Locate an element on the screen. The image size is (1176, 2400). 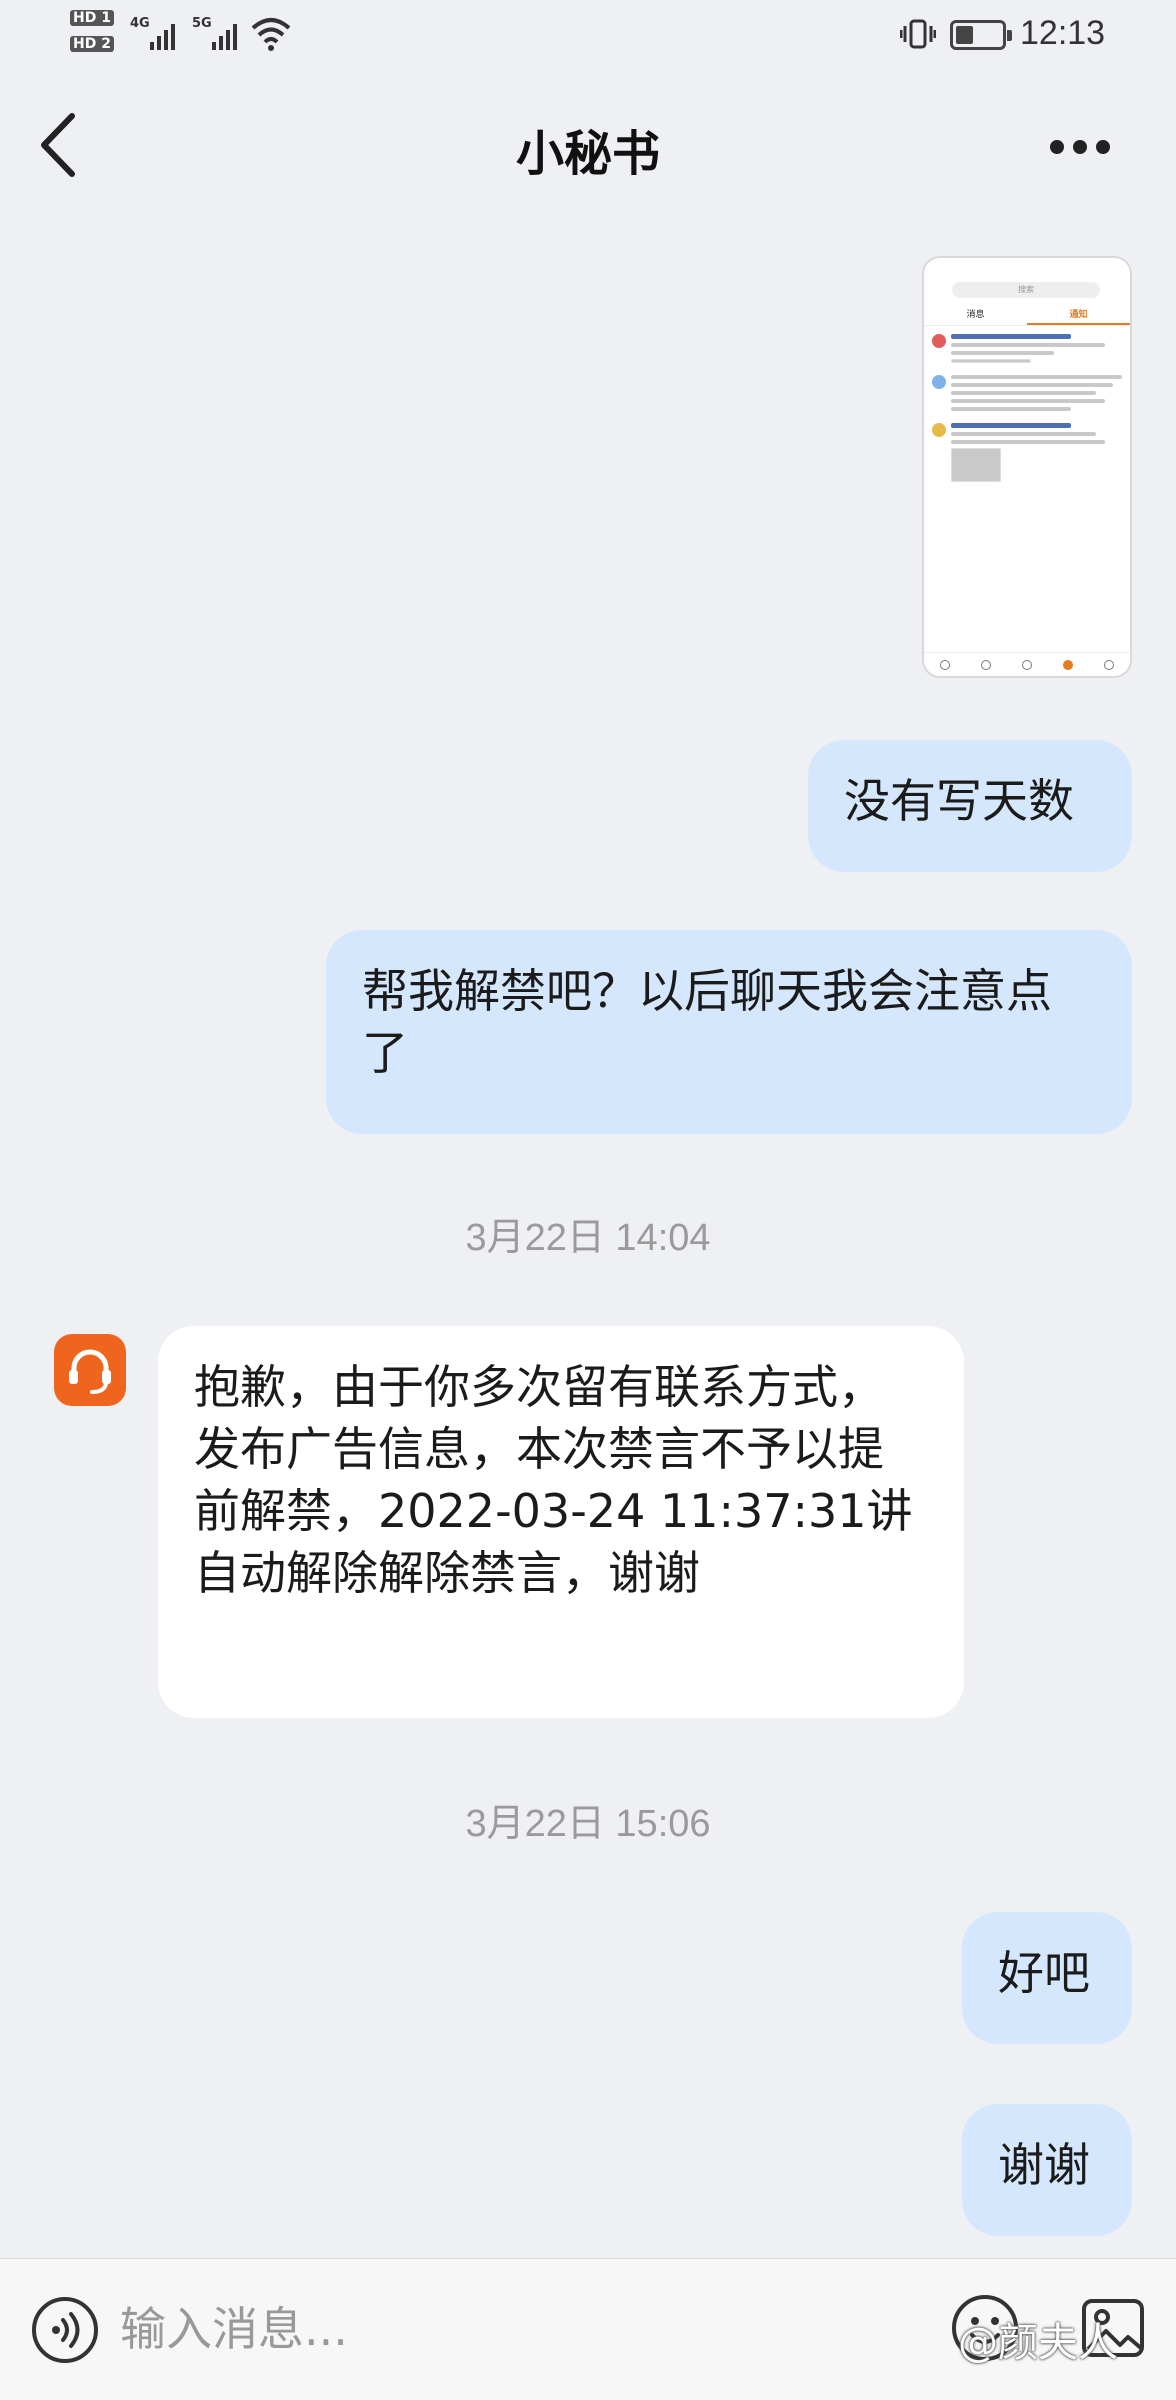
chat-header: 小秘书 is located at coordinates (588, 145).